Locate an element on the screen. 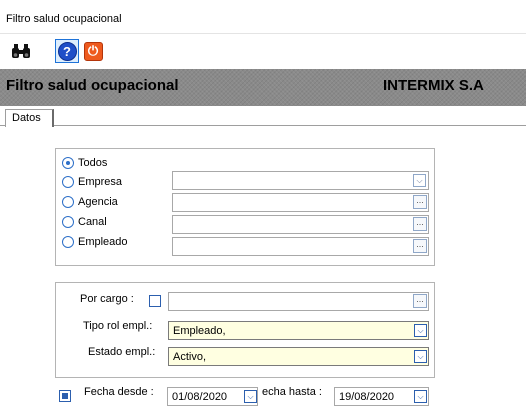 This screenshot has height=414, width=526. power-icon: ⏻ is located at coordinates (93, 51).